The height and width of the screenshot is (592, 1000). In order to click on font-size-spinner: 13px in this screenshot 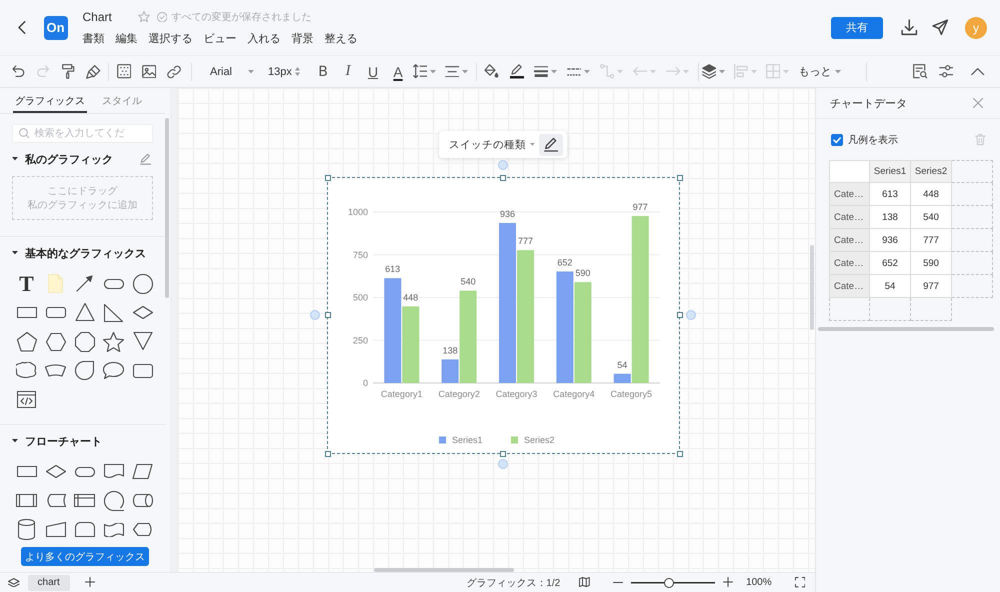, I will do `click(283, 71)`.